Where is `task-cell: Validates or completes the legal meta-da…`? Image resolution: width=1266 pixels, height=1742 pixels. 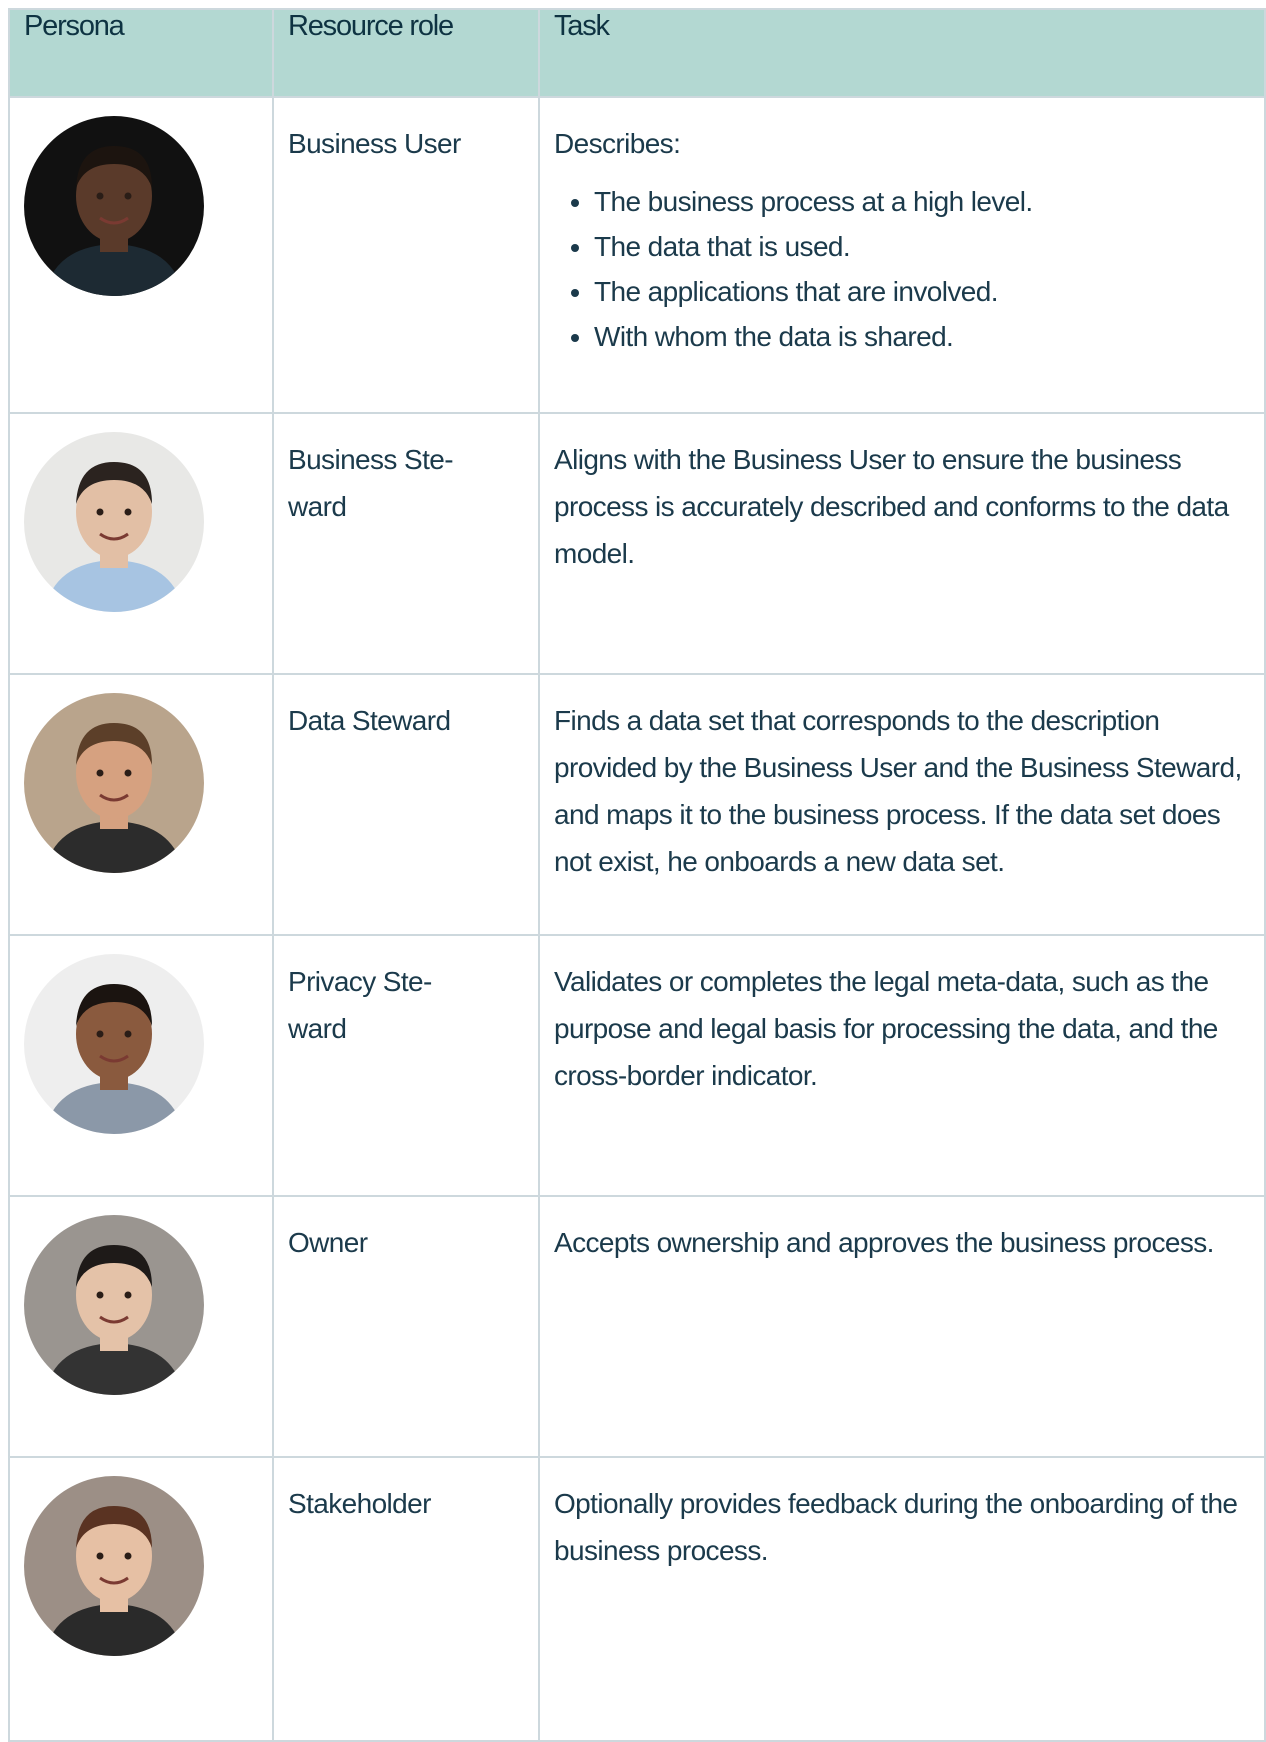 task-cell: Validates or completes the legal meta-da… is located at coordinates (902, 1065).